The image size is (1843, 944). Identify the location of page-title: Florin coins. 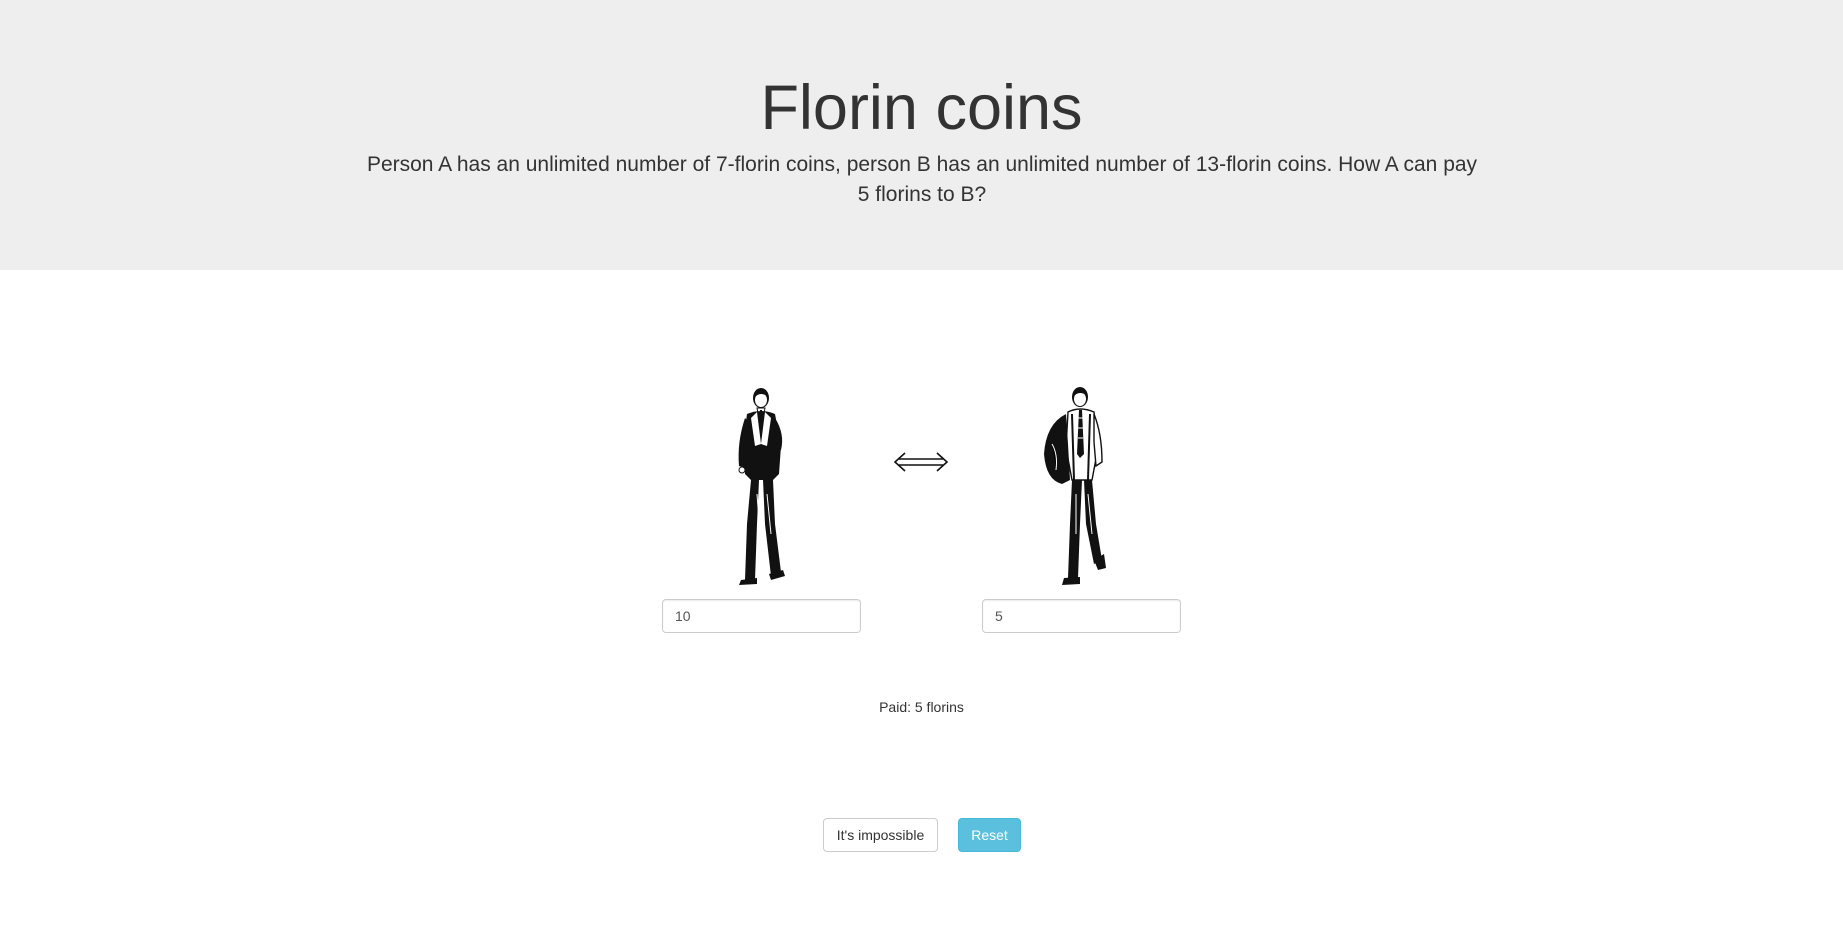
(921, 108).